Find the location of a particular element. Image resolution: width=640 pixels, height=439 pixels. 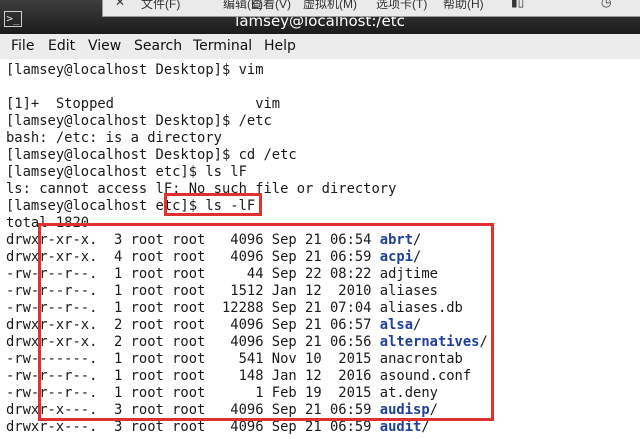

terminal-line: [1]+ Stopped vim is located at coordinates (143, 104).